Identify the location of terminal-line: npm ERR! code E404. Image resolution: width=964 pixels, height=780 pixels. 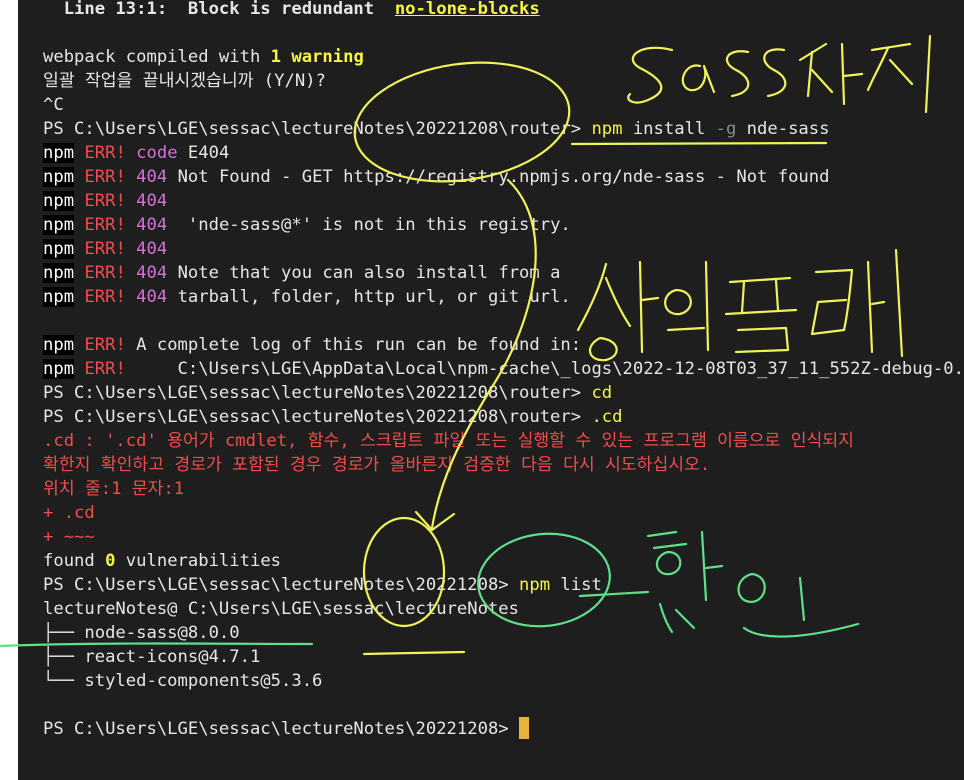
(503, 153).